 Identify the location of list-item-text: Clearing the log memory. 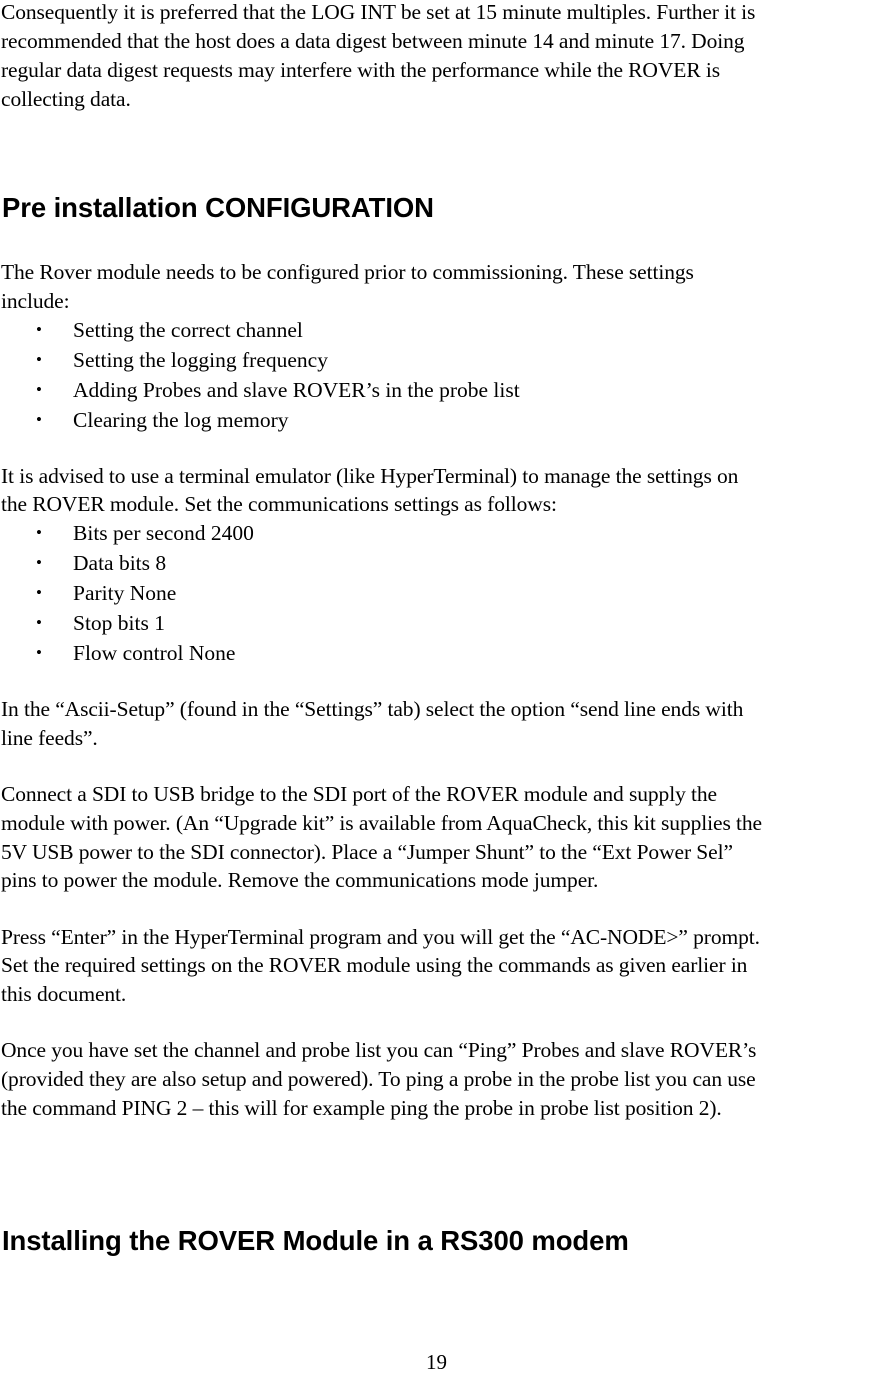
(181, 420).